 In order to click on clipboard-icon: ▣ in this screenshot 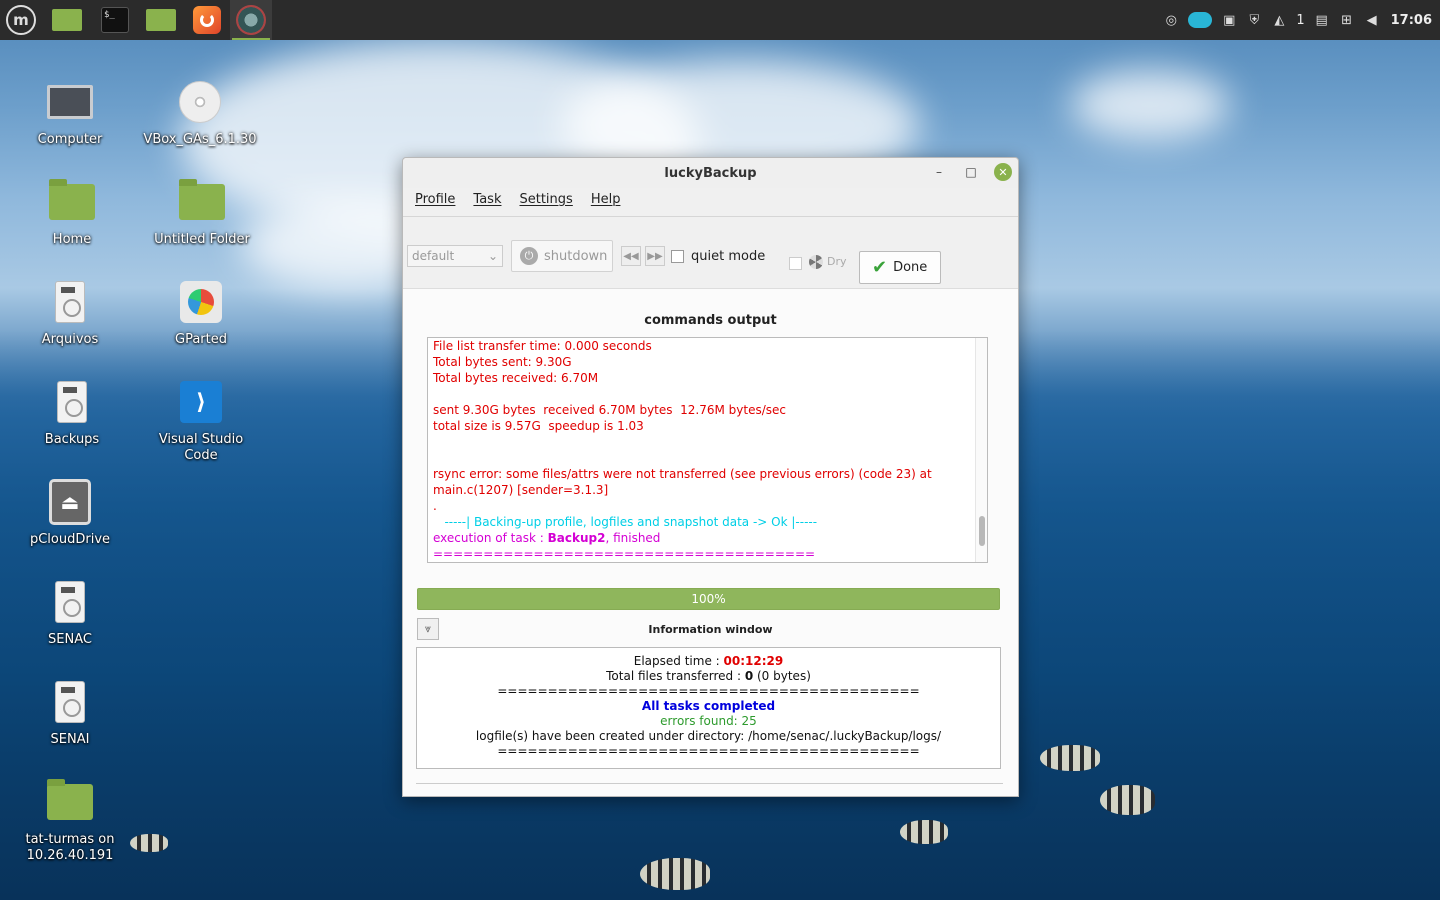, I will do `click(1229, 20)`.